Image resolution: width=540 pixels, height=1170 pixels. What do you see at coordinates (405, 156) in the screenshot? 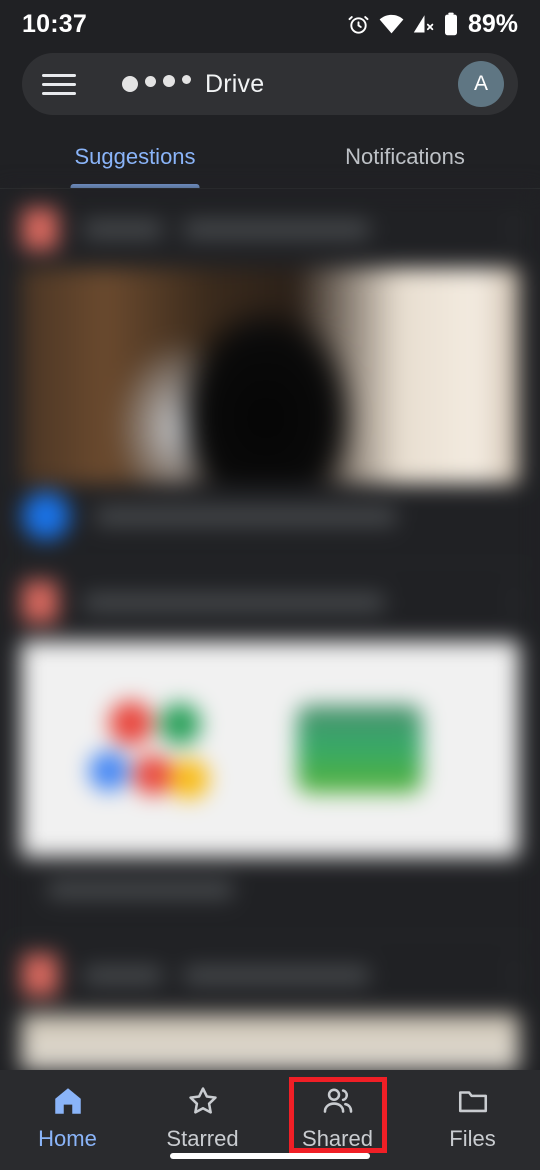
I see `tab-notifications: Notifications` at bounding box center [405, 156].